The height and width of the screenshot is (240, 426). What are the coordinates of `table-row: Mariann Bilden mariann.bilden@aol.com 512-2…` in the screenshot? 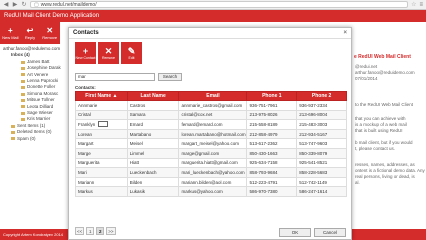 It's located at (211, 182).